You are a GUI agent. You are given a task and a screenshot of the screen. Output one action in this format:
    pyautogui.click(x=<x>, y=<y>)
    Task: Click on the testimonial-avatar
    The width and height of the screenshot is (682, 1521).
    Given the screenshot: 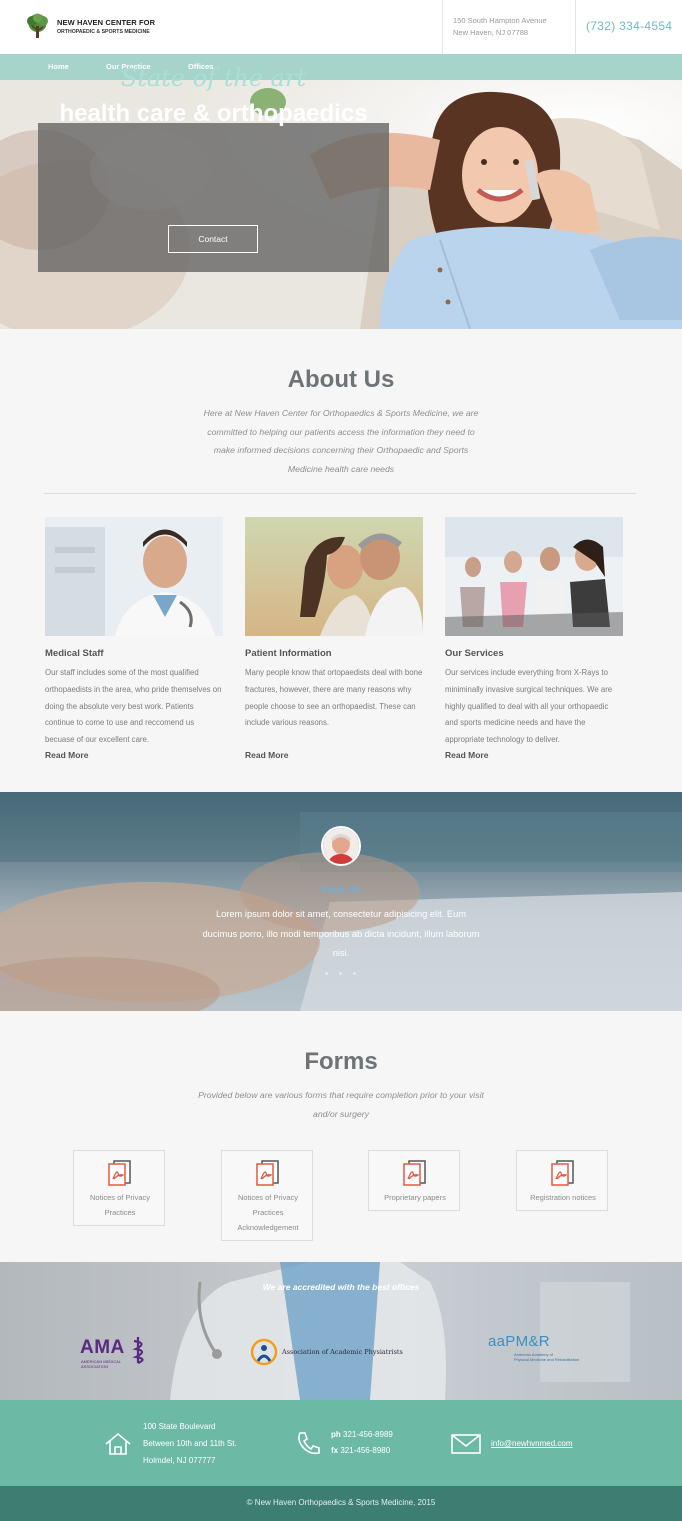 What is the action you would take?
    pyautogui.click(x=341, y=846)
    